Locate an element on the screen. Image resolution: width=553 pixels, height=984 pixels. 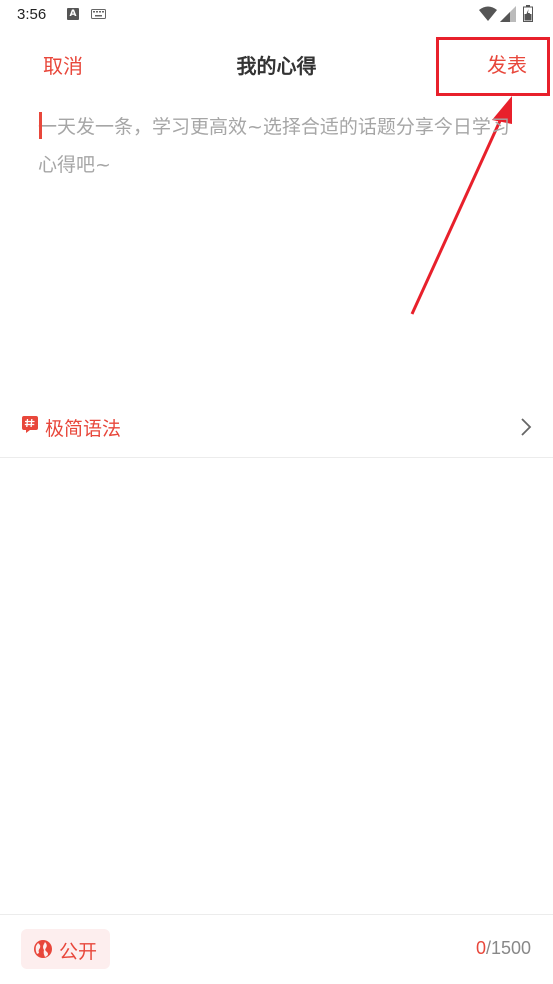
character-counter: 0/1500 is located at coordinates (503, 948).